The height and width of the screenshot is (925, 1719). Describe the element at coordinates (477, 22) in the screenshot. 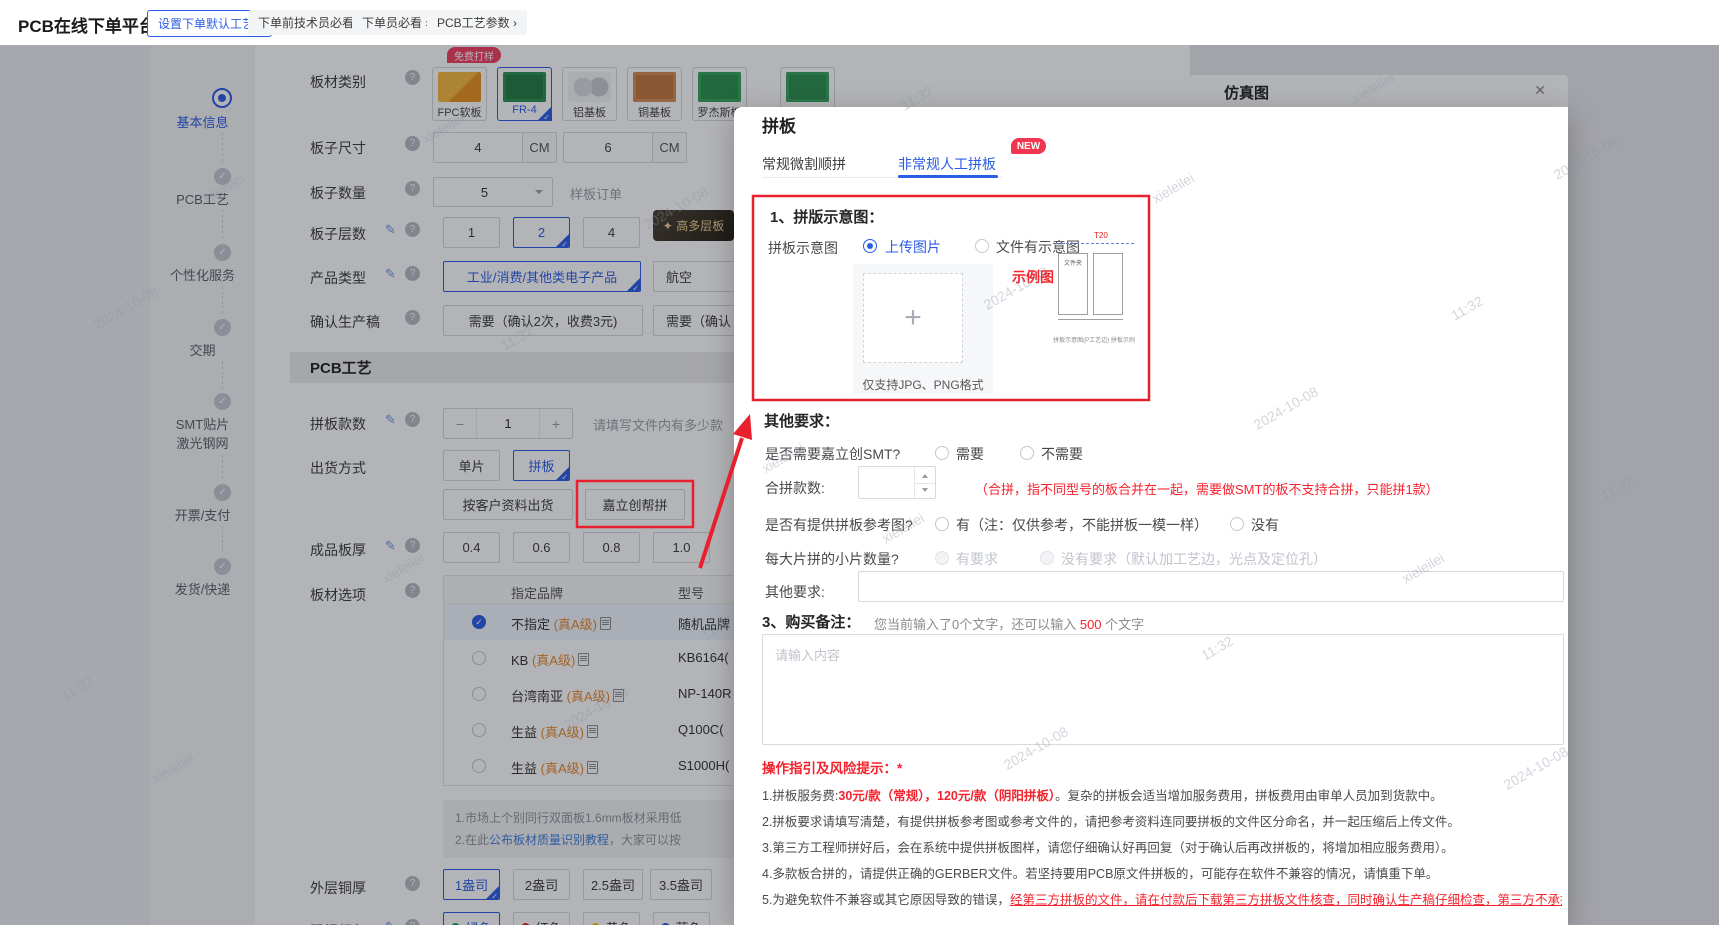

I see `pcb-process-params-button: PCB工艺参数 ›` at that location.